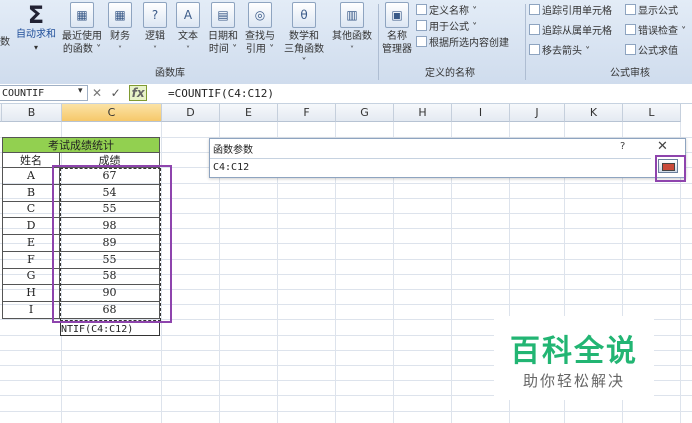 This screenshot has height=423, width=692. I want to click on collapse-dialog-button, so click(668, 166).